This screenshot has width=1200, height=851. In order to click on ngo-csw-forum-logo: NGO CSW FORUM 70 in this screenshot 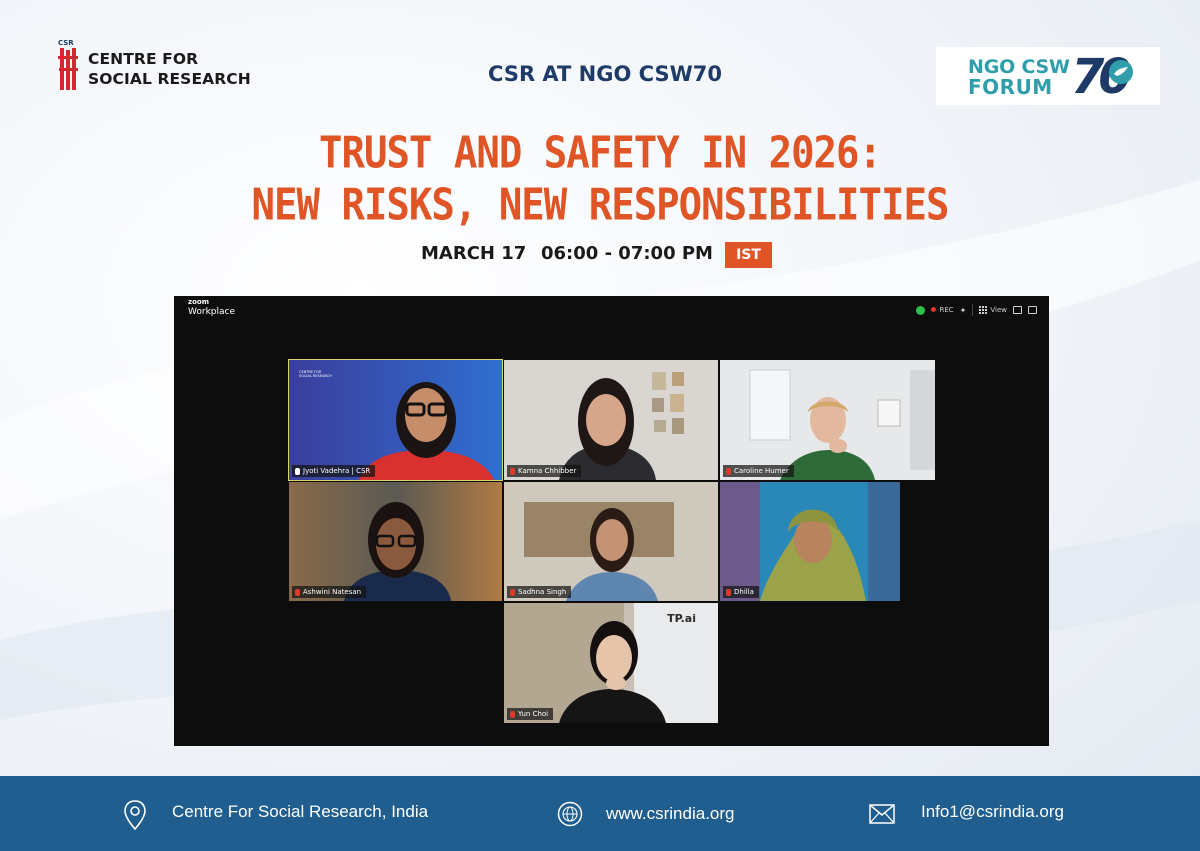, I will do `click(1048, 76)`.